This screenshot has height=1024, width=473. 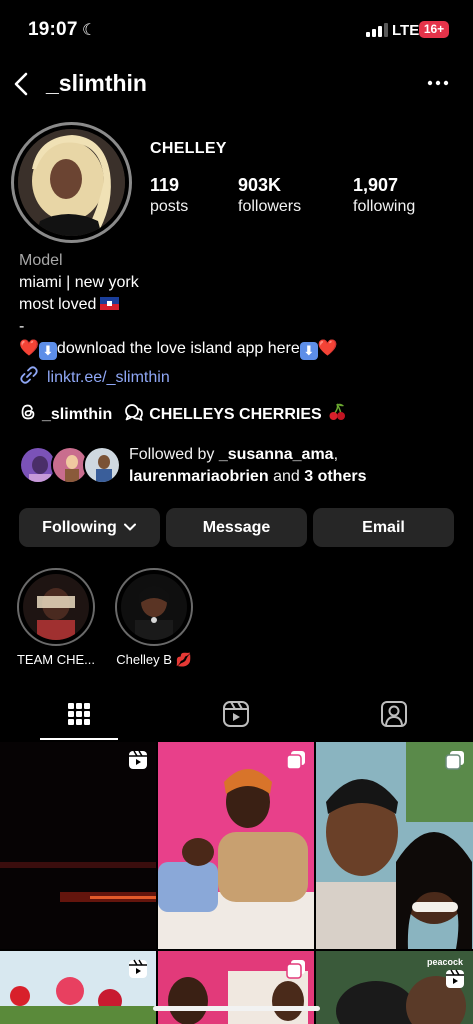 I want to click on profile-link: linktr.ee/_slimthin, so click(x=94, y=377).